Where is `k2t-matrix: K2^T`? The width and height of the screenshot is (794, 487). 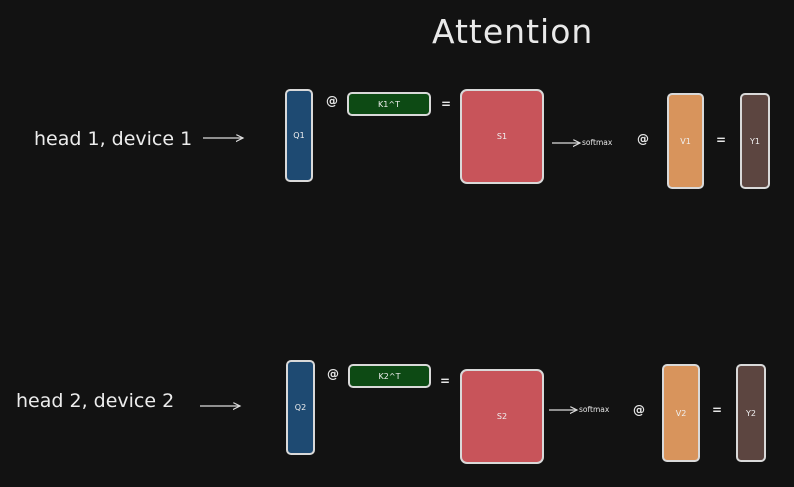 k2t-matrix: K2^T is located at coordinates (389, 376).